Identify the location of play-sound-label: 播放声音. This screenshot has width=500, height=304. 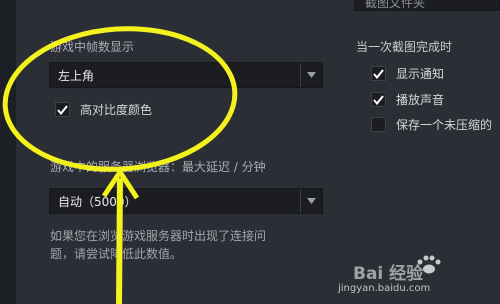
(420, 100).